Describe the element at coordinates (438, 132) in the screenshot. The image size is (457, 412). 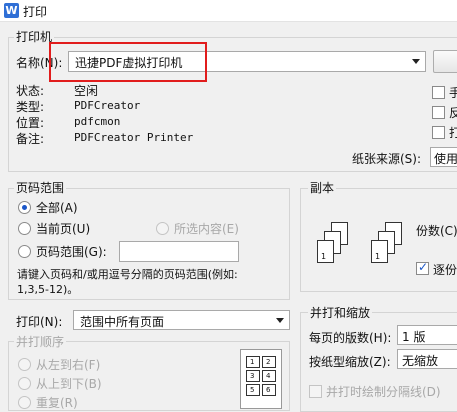
I see `print-to-file-checkbox` at that location.